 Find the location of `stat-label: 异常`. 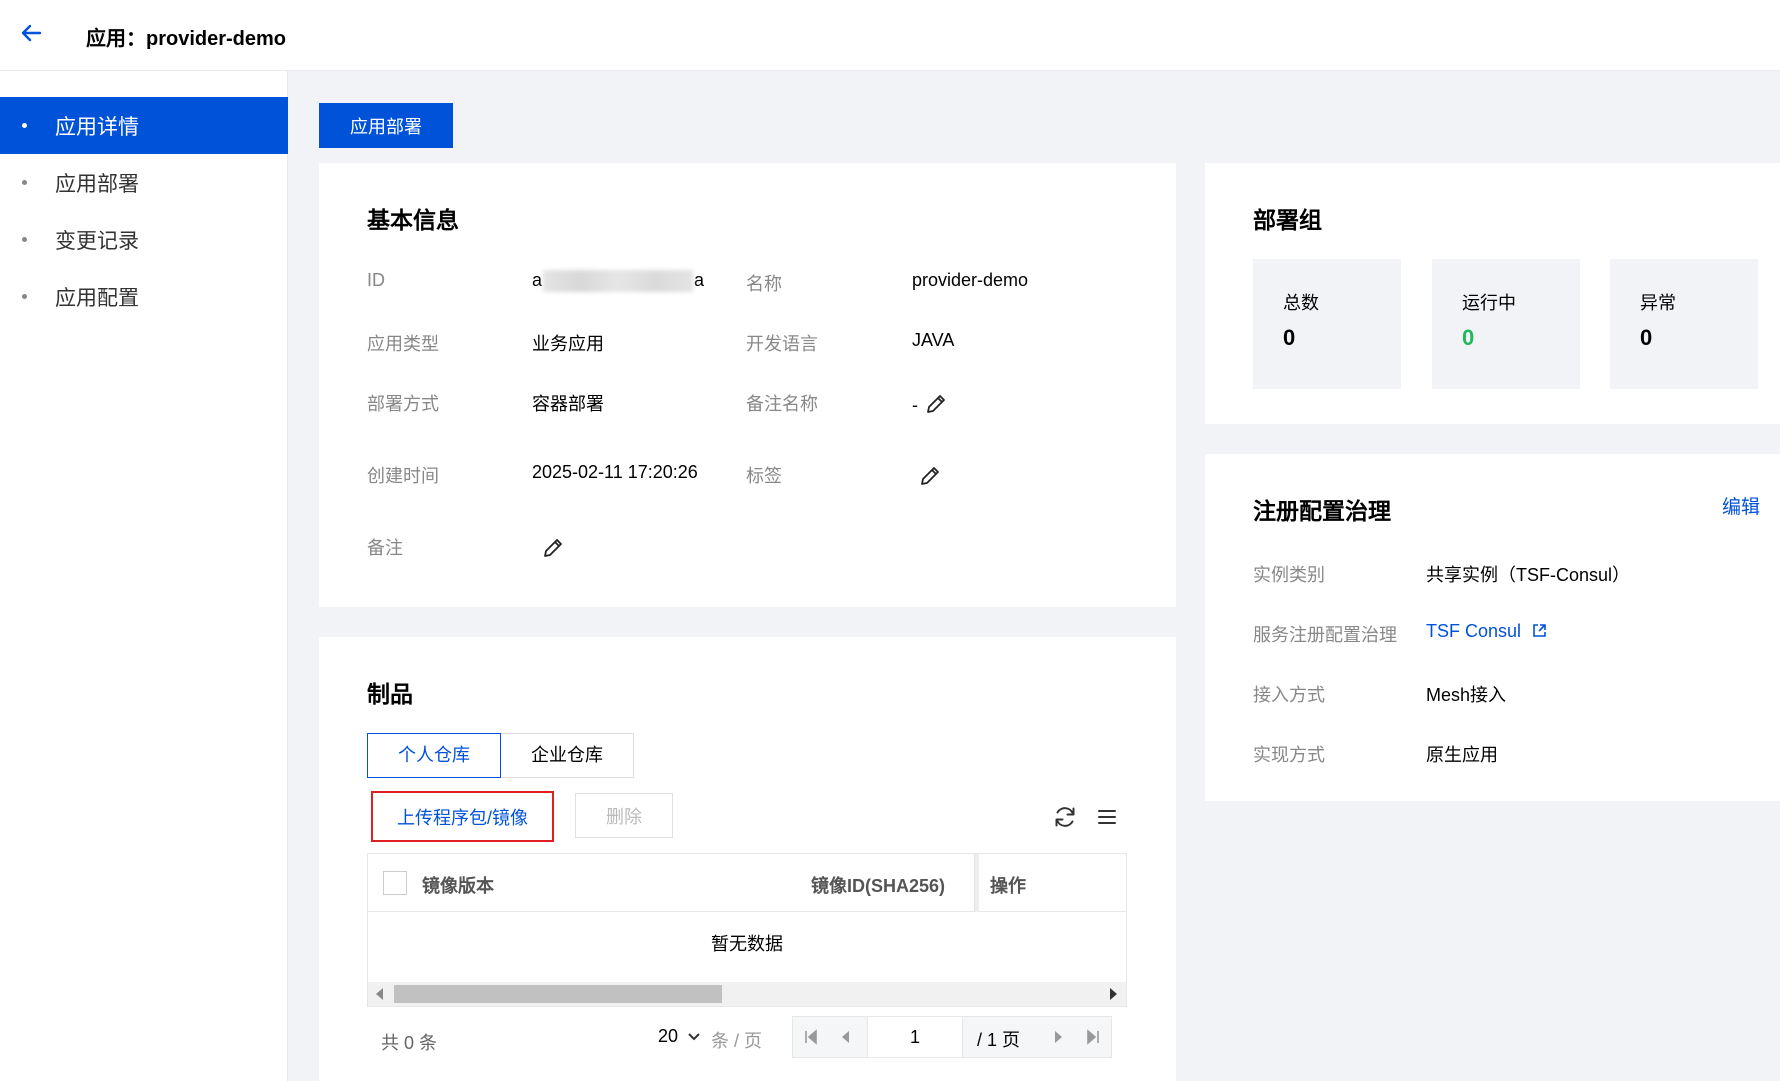

stat-label: 异常 is located at coordinates (1658, 303).